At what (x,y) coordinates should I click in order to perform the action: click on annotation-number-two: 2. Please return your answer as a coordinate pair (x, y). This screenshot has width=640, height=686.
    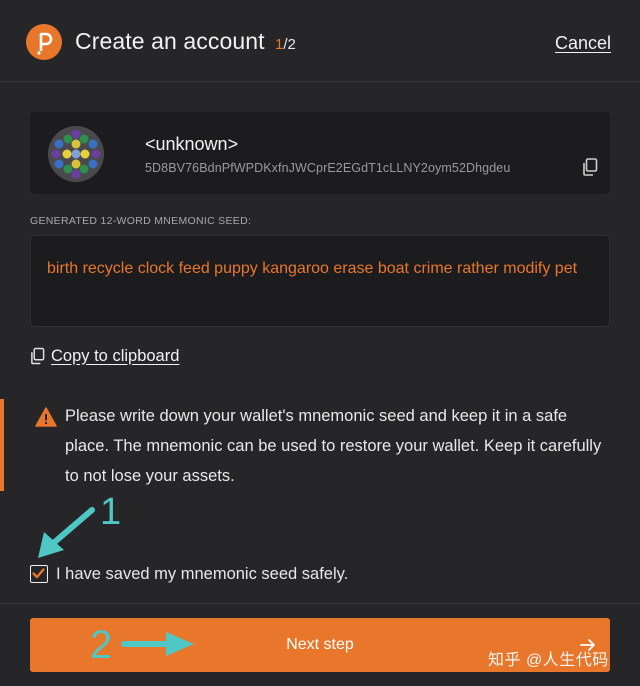
    Looking at the image, I should click on (101, 644).